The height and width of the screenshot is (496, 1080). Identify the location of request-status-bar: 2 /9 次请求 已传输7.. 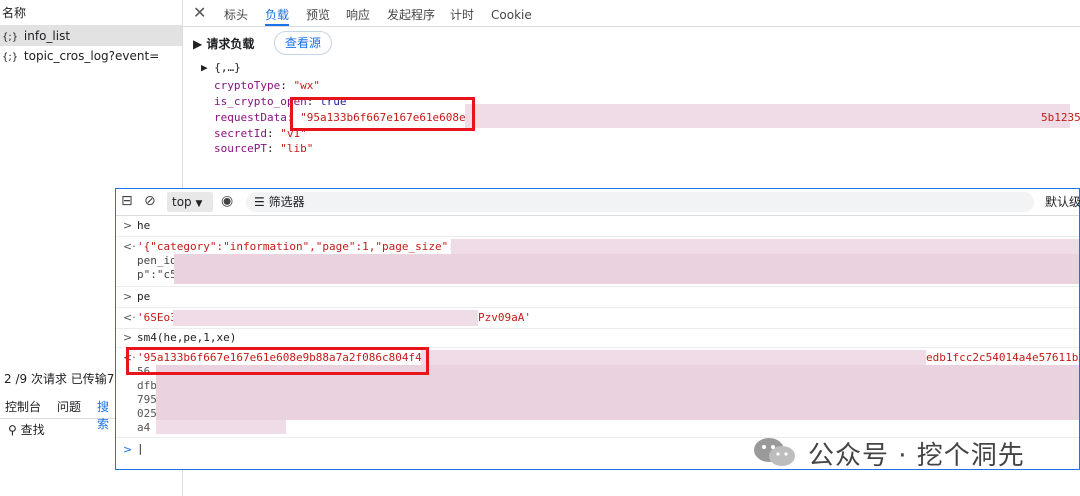
(61, 379).